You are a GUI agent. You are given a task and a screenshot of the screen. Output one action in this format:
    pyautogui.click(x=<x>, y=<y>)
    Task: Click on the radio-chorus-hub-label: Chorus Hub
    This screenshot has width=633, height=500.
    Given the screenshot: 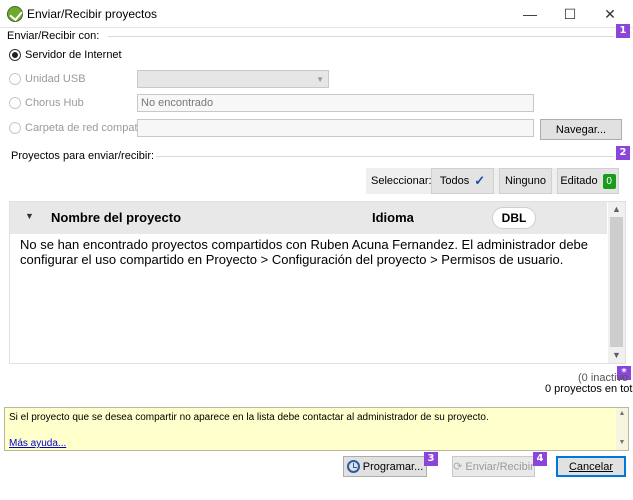 What is the action you would take?
    pyautogui.click(x=54, y=103)
    